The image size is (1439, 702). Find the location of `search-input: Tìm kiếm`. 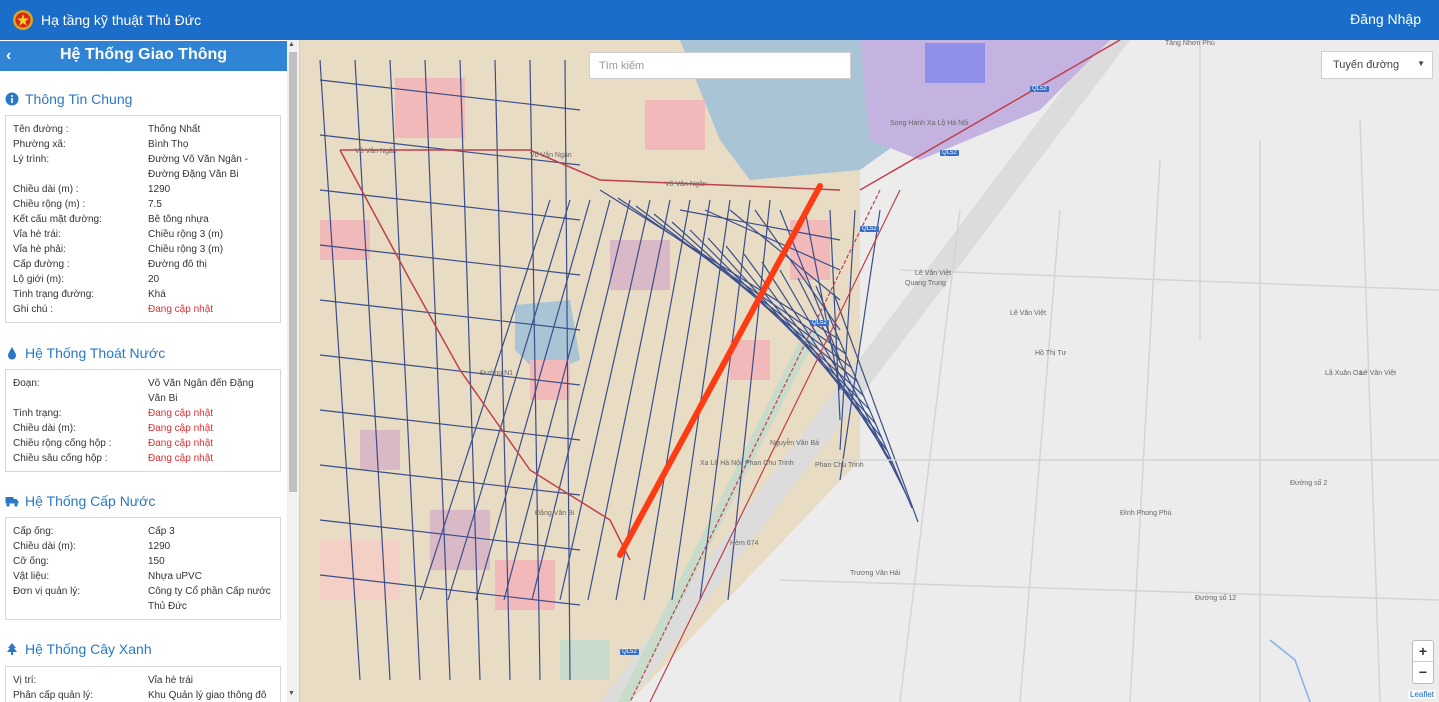

search-input: Tìm kiếm is located at coordinates (720, 65).